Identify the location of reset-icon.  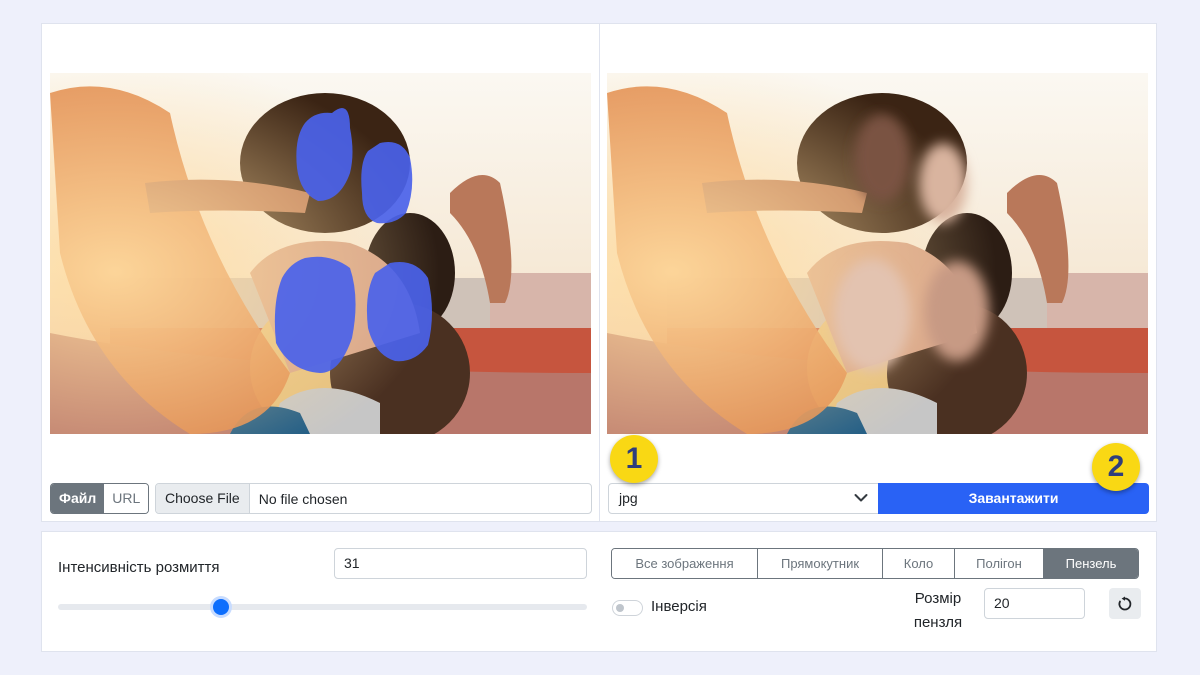
(1125, 603).